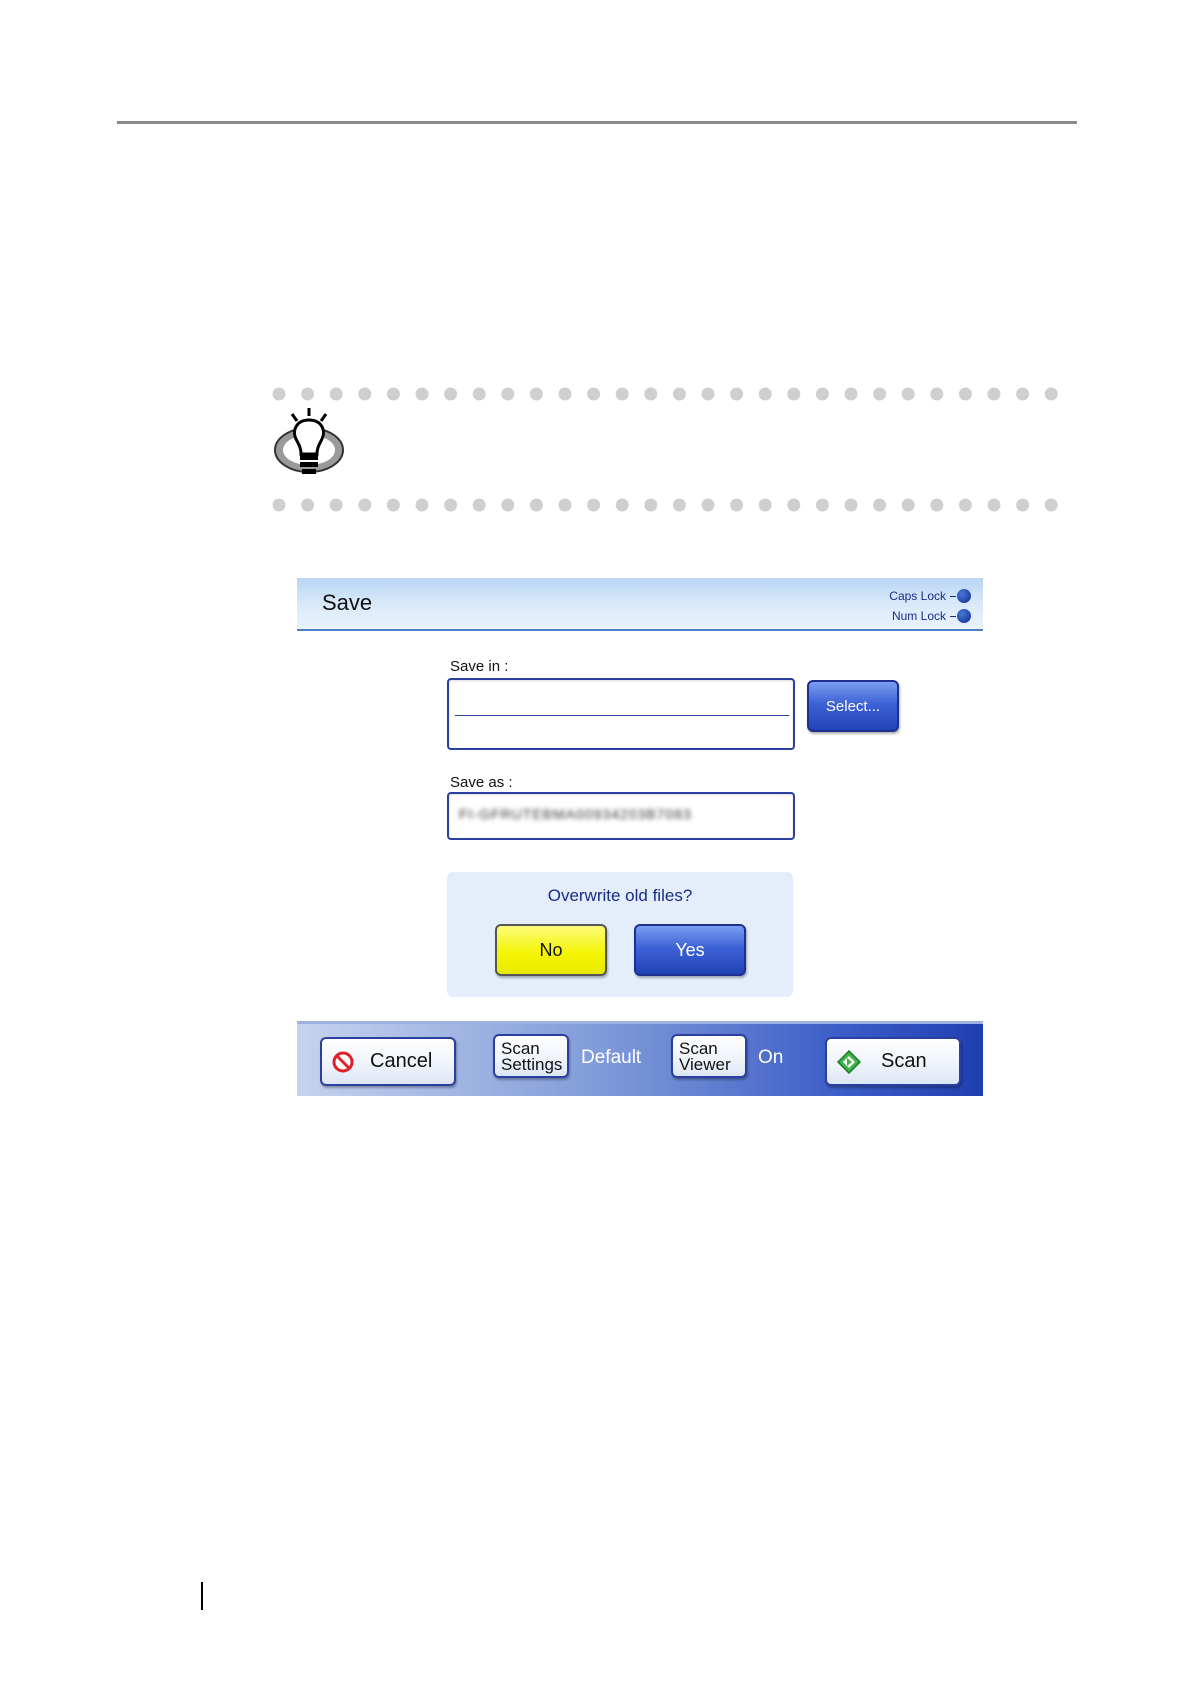 The image size is (1190, 1684). I want to click on scan-settings-button: Scan Settings, so click(531, 1056).